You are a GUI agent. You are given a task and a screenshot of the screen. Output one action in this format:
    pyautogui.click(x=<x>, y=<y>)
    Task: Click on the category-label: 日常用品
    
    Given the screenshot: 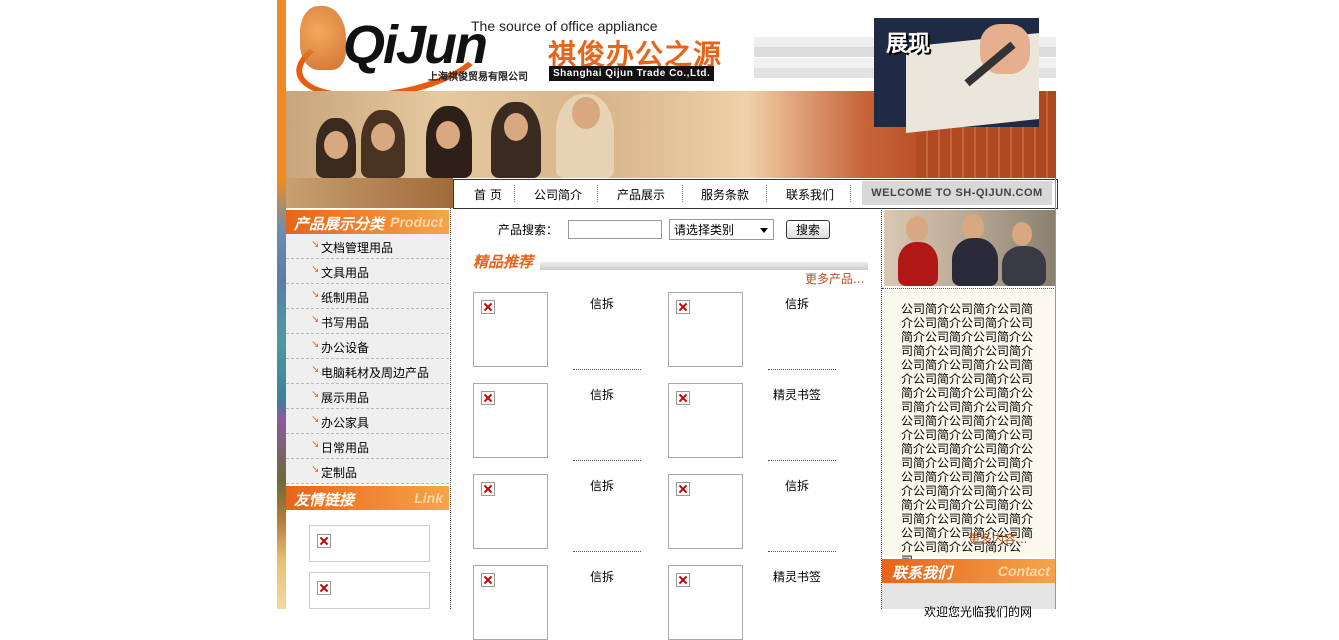 What is the action you would take?
    pyautogui.click(x=345, y=447)
    